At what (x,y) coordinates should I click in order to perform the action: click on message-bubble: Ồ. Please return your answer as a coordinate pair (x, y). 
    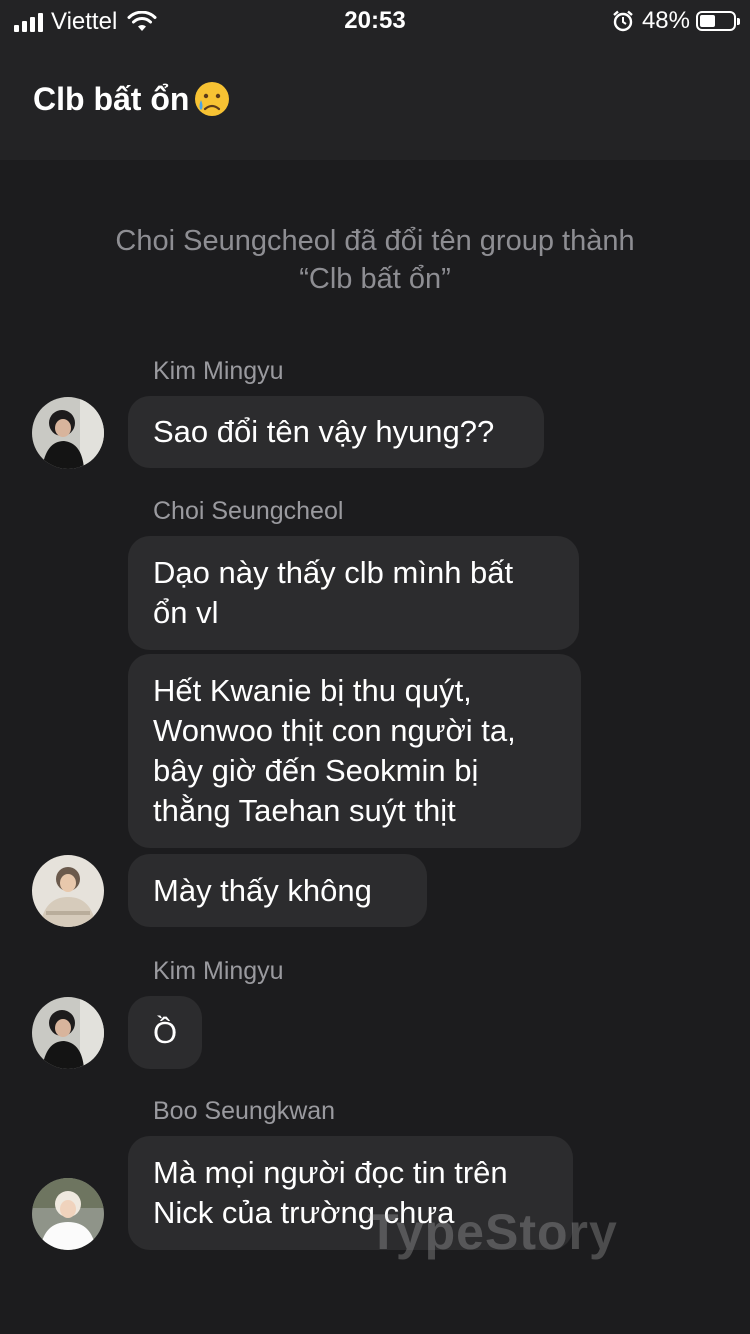
    Looking at the image, I should click on (165, 1032).